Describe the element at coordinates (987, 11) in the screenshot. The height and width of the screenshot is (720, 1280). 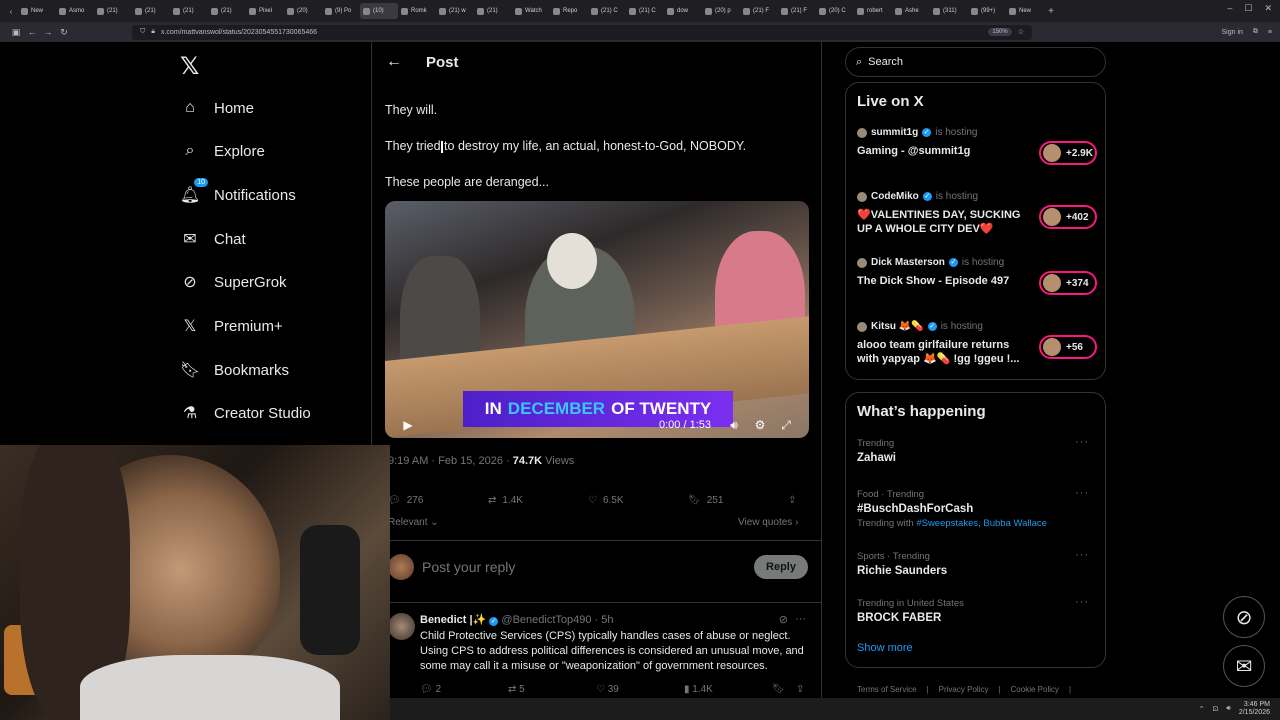
I see `browser-tab: (99+)` at that location.